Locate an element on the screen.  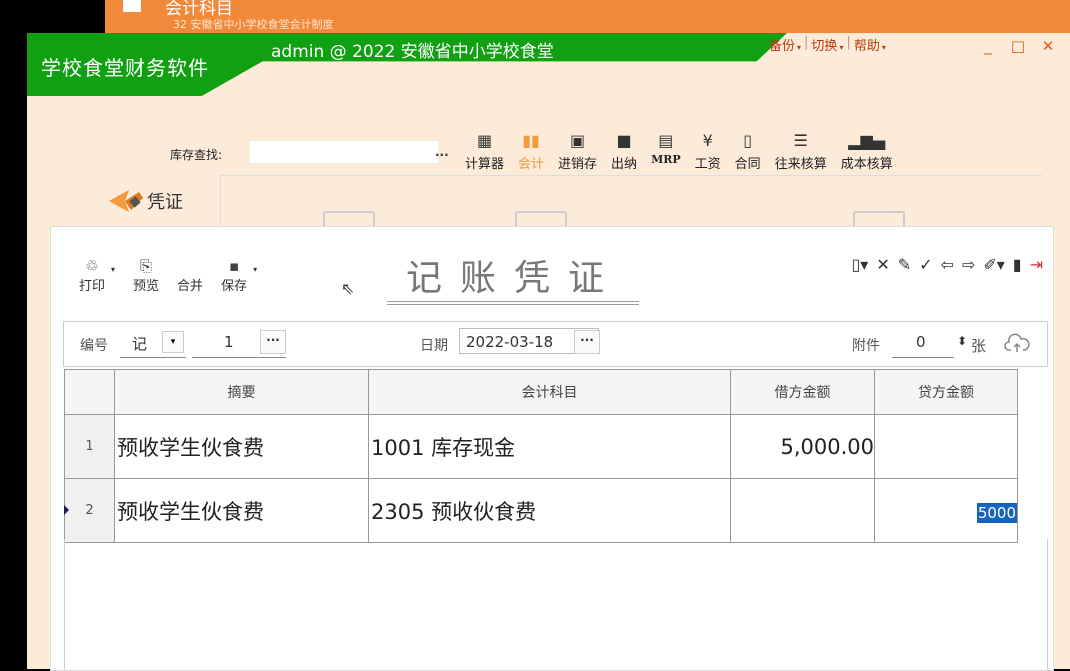
inventory-search-input is located at coordinates (344, 152).